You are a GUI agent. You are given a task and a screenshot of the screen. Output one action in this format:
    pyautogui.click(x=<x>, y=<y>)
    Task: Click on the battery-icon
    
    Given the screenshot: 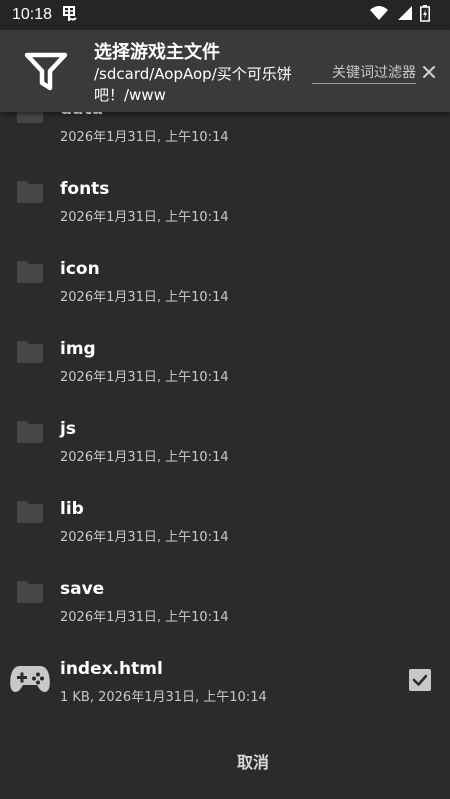 What is the action you would take?
    pyautogui.click(x=425, y=15)
    